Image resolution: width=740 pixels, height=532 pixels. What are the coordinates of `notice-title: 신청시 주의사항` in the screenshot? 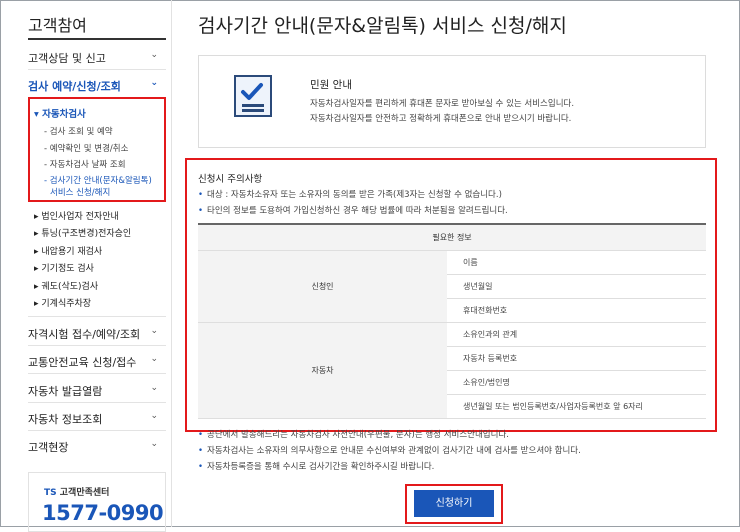 It's located at (230, 179).